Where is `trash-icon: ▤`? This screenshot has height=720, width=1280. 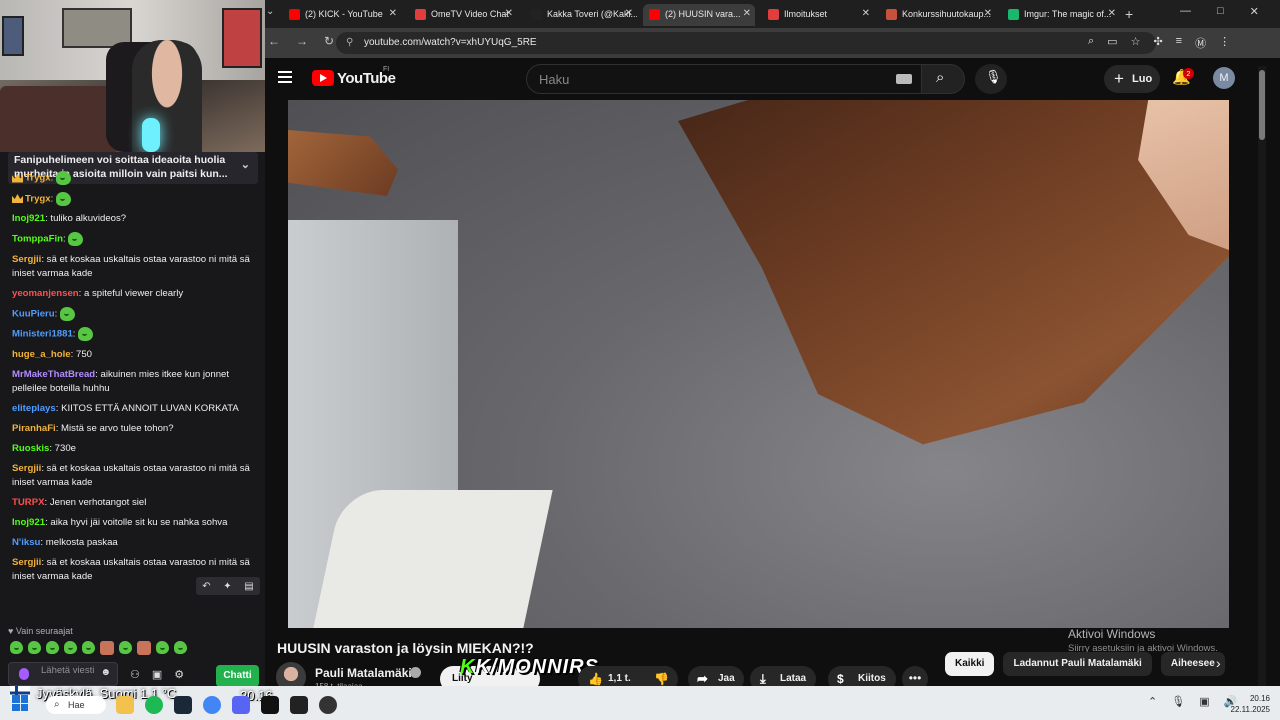 trash-icon: ▤ is located at coordinates (248, 586).